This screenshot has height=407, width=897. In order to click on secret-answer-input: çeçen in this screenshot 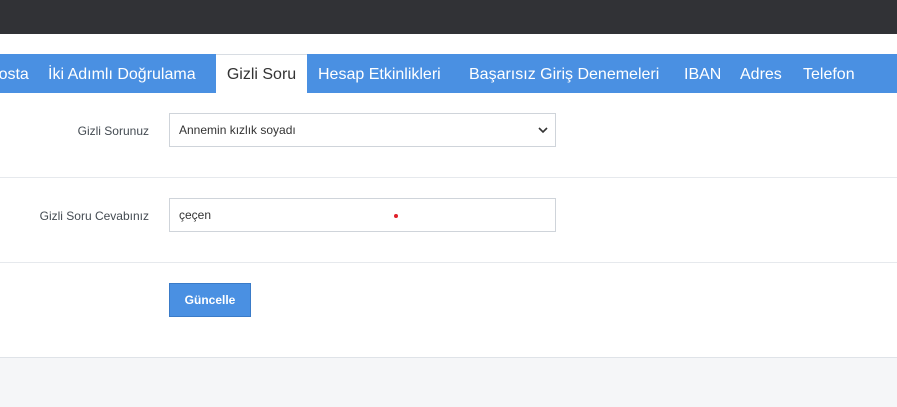, I will do `click(362, 215)`.